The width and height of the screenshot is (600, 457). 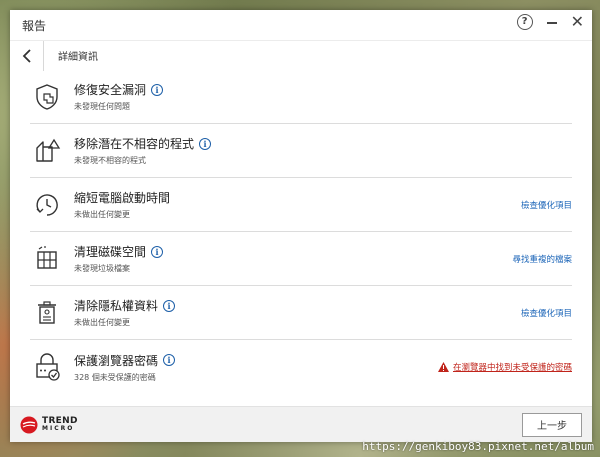 I want to click on logo-line1: TREND, so click(x=60, y=420).